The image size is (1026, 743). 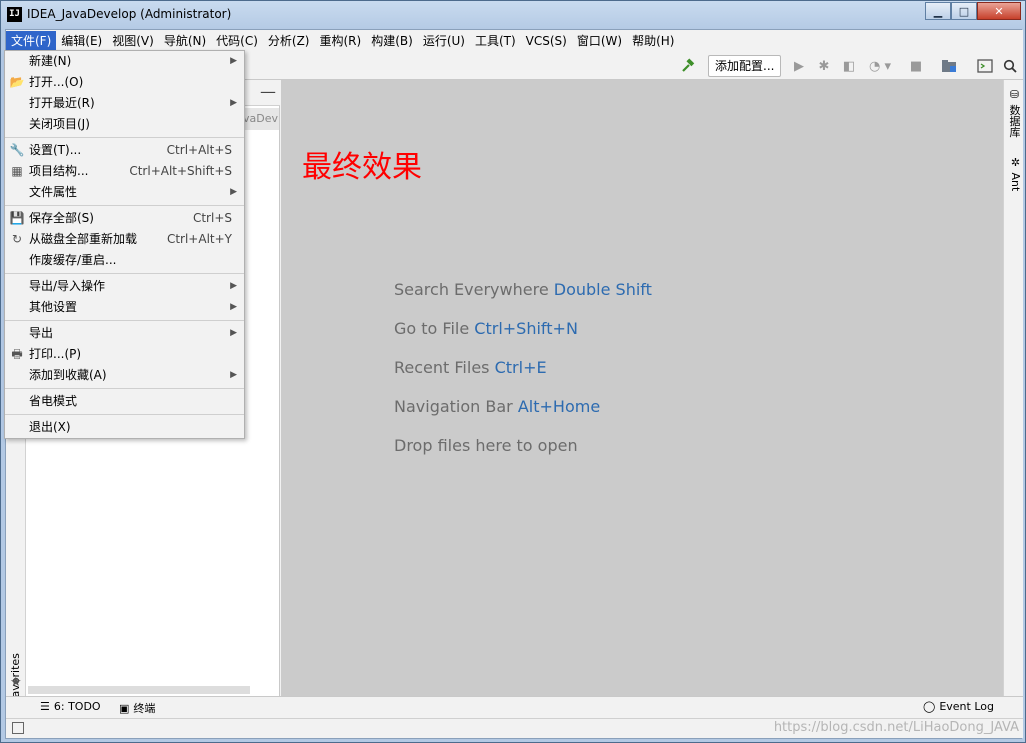 What do you see at coordinates (495, 41) in the screenshot?
I see `menu-tools: 工具(T)` at bounding box center [495, 41].